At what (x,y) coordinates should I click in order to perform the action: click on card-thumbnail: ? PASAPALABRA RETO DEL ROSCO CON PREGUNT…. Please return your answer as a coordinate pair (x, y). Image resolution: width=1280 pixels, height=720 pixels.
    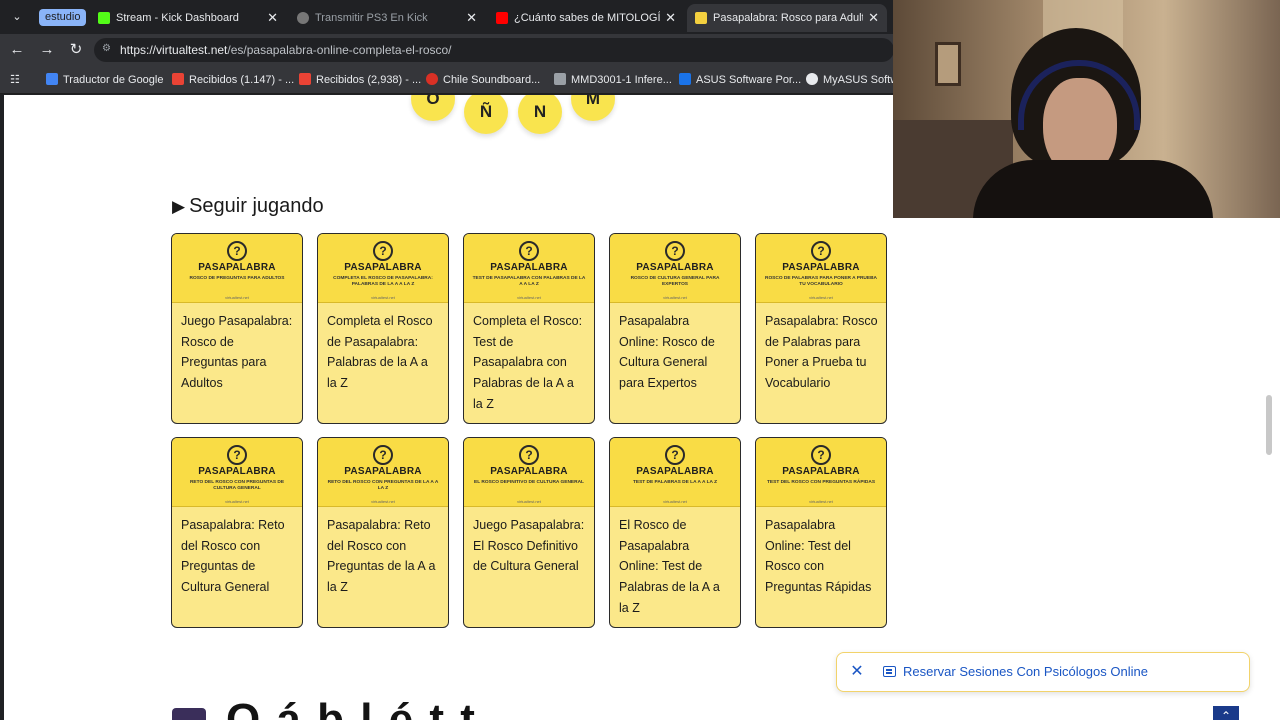
    Looking at the image, I should click on (237, 472).